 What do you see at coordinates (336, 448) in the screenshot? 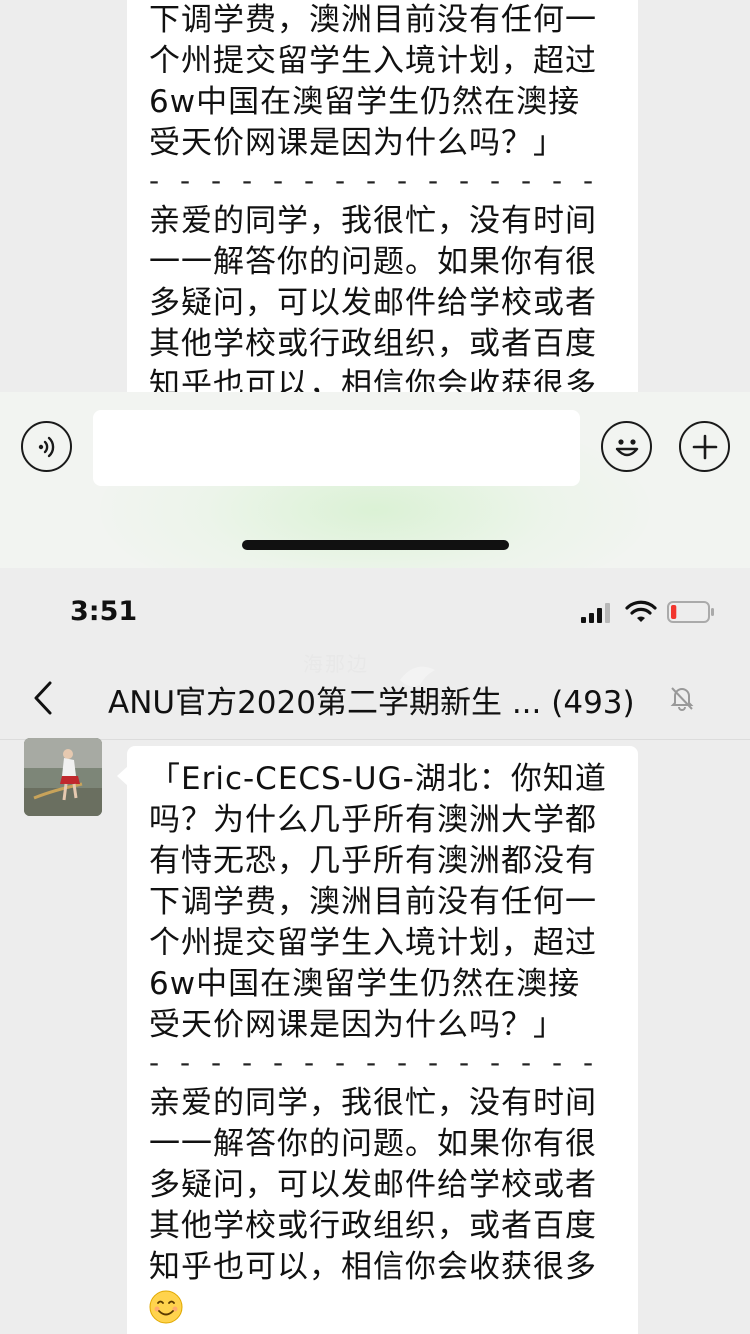
I see `message-text-input` at bounding box center [336, 448].